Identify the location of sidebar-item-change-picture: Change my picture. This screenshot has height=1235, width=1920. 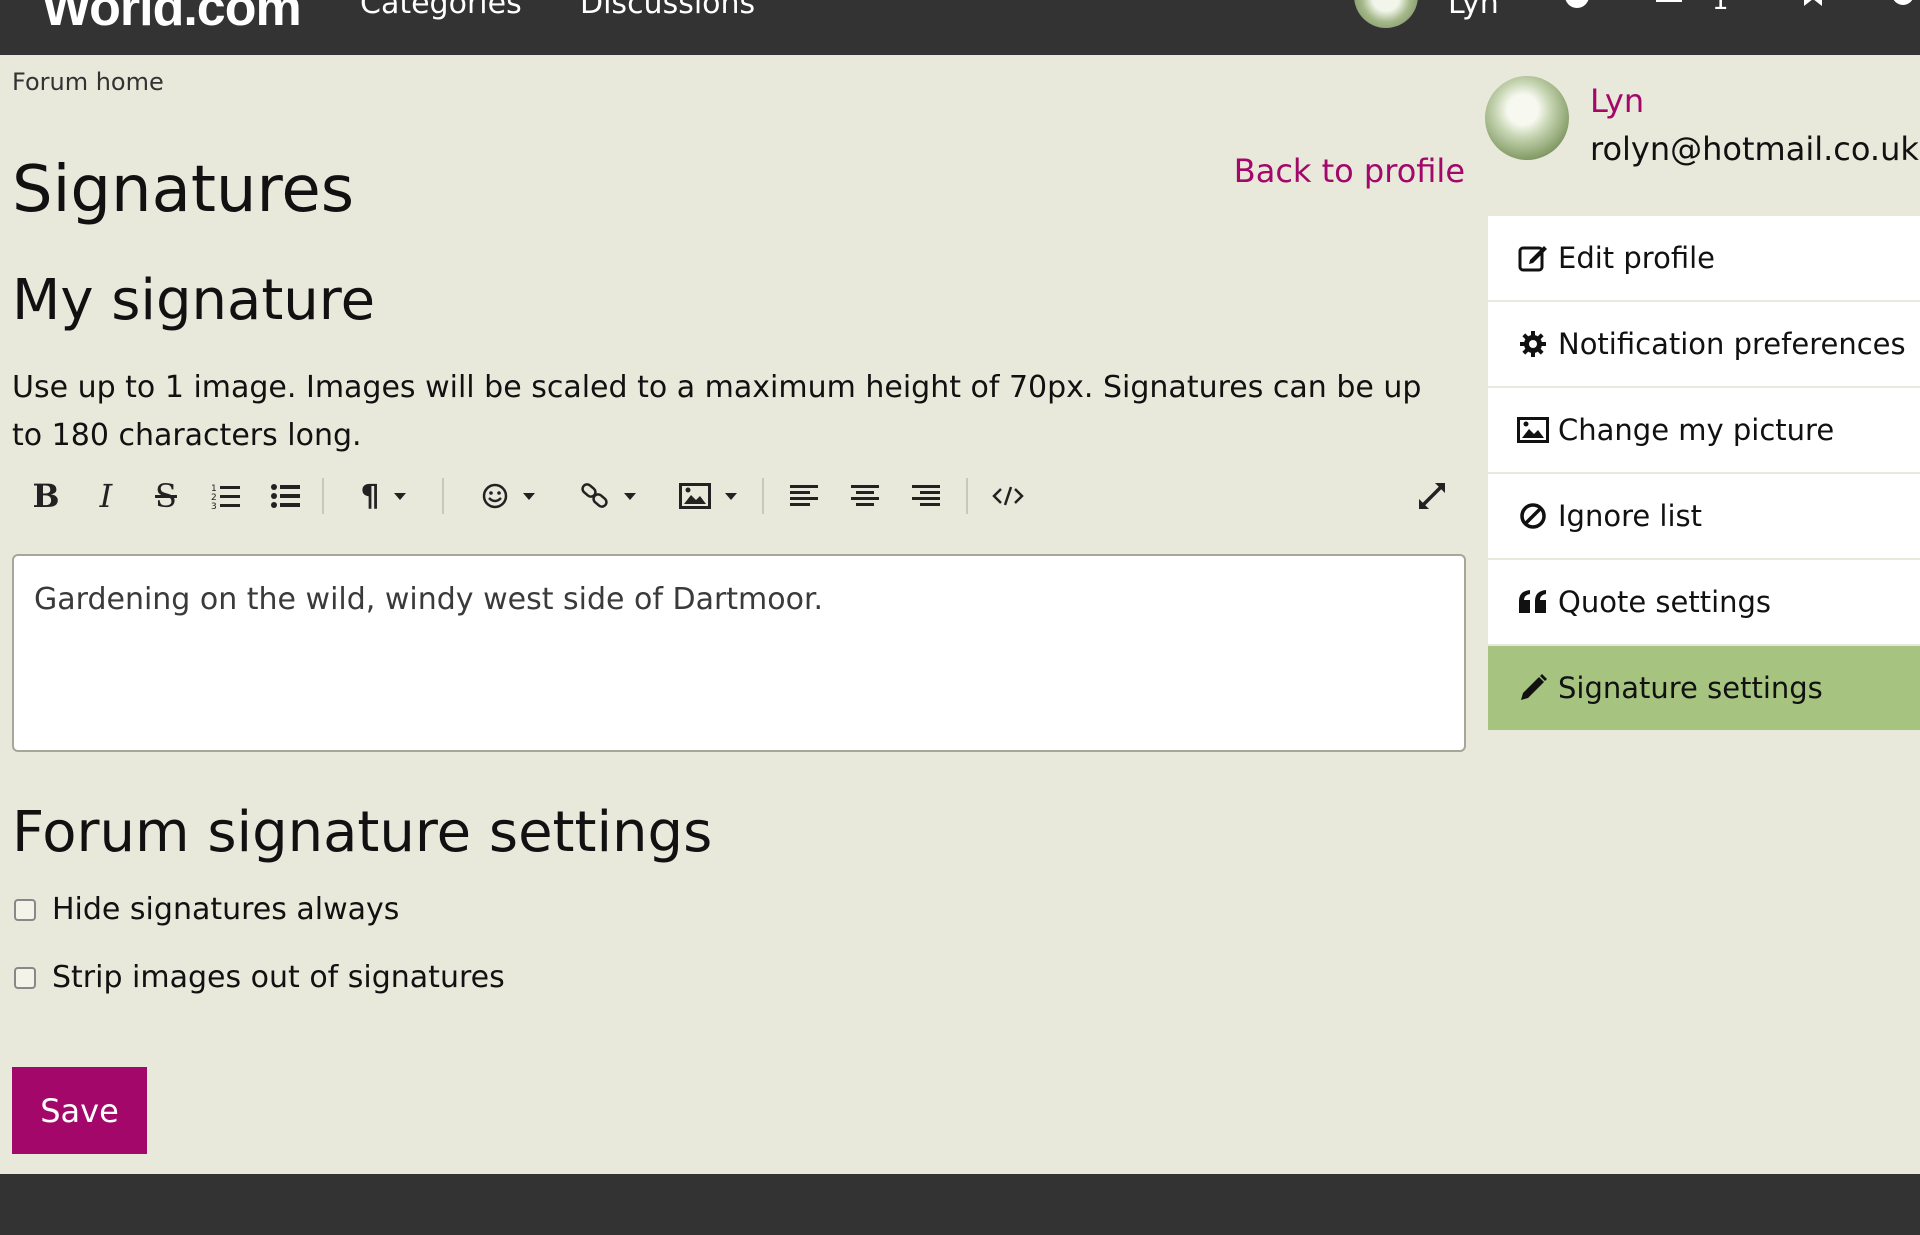
(1704, 431).